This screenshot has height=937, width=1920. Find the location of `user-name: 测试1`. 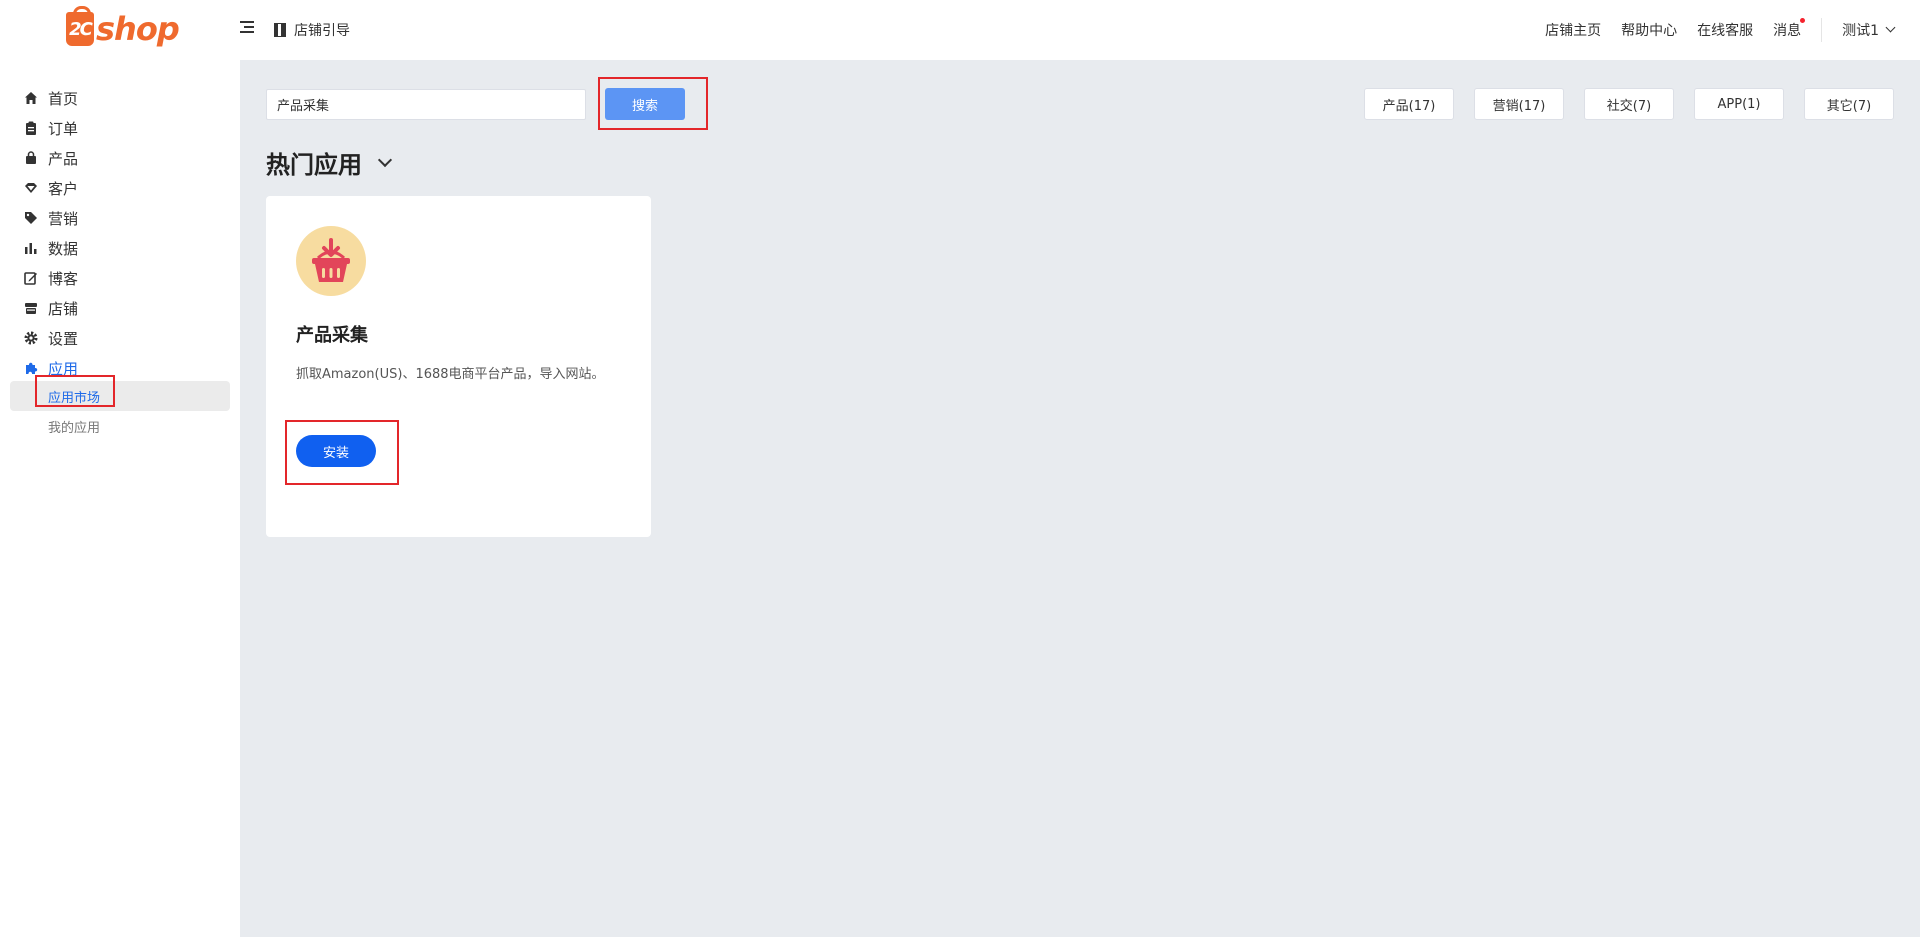

user-name: 测试1 is located at coordinates (1860, 31).